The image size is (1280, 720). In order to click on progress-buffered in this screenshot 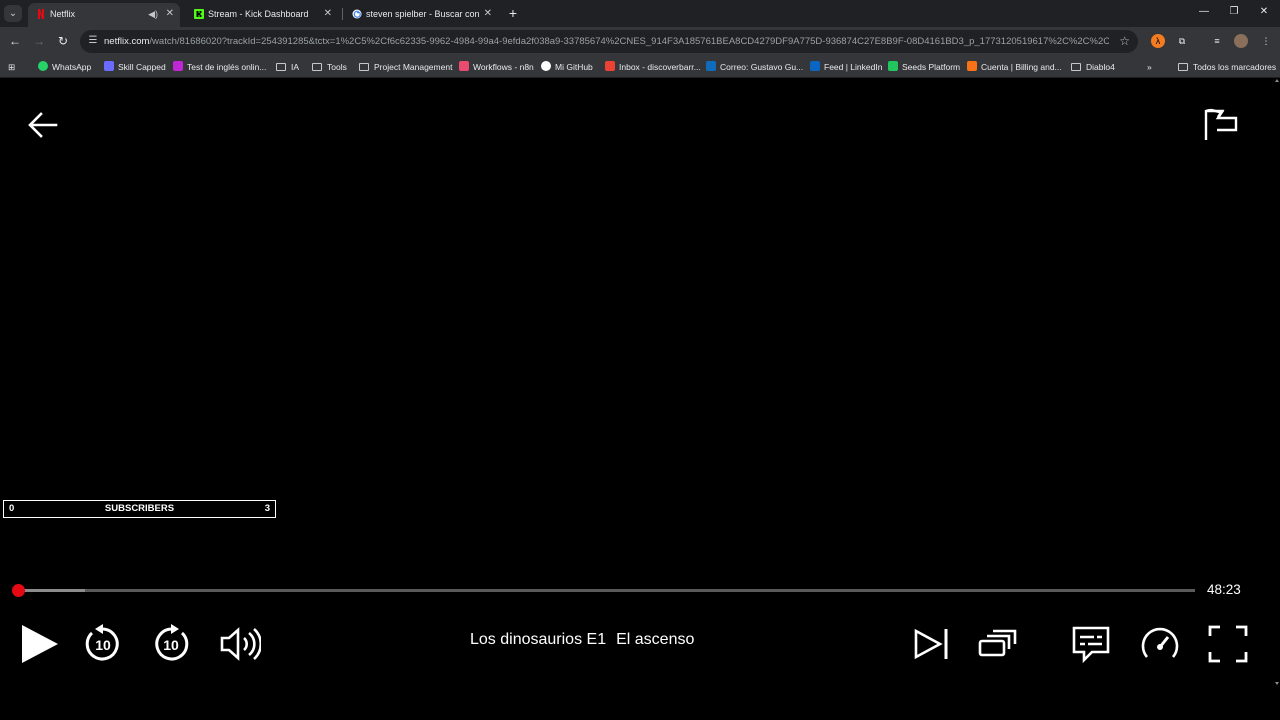, I will do `click(52, 590)`.